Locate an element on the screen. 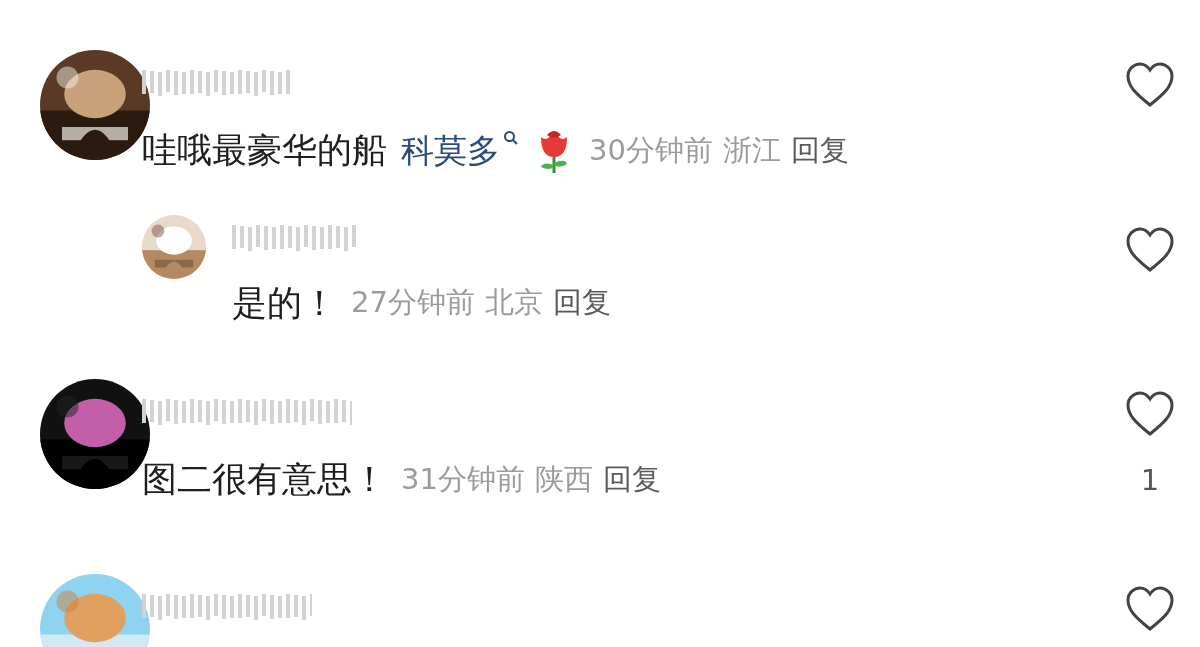 The width and height of the screenshot is (1200, 647). like-count: 1 is located at coordinates (1150, 480).